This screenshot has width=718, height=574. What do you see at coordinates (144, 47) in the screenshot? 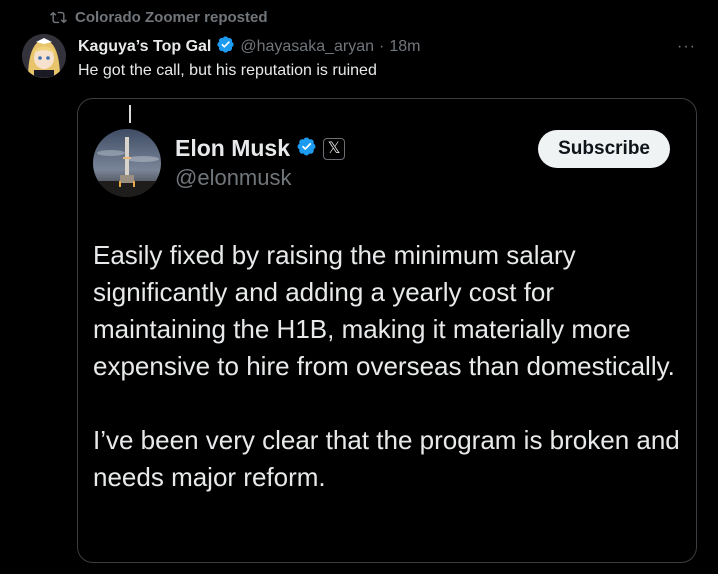
I see `author-name: Kaguya’s Top Gal` at bounding box center [144, 47].